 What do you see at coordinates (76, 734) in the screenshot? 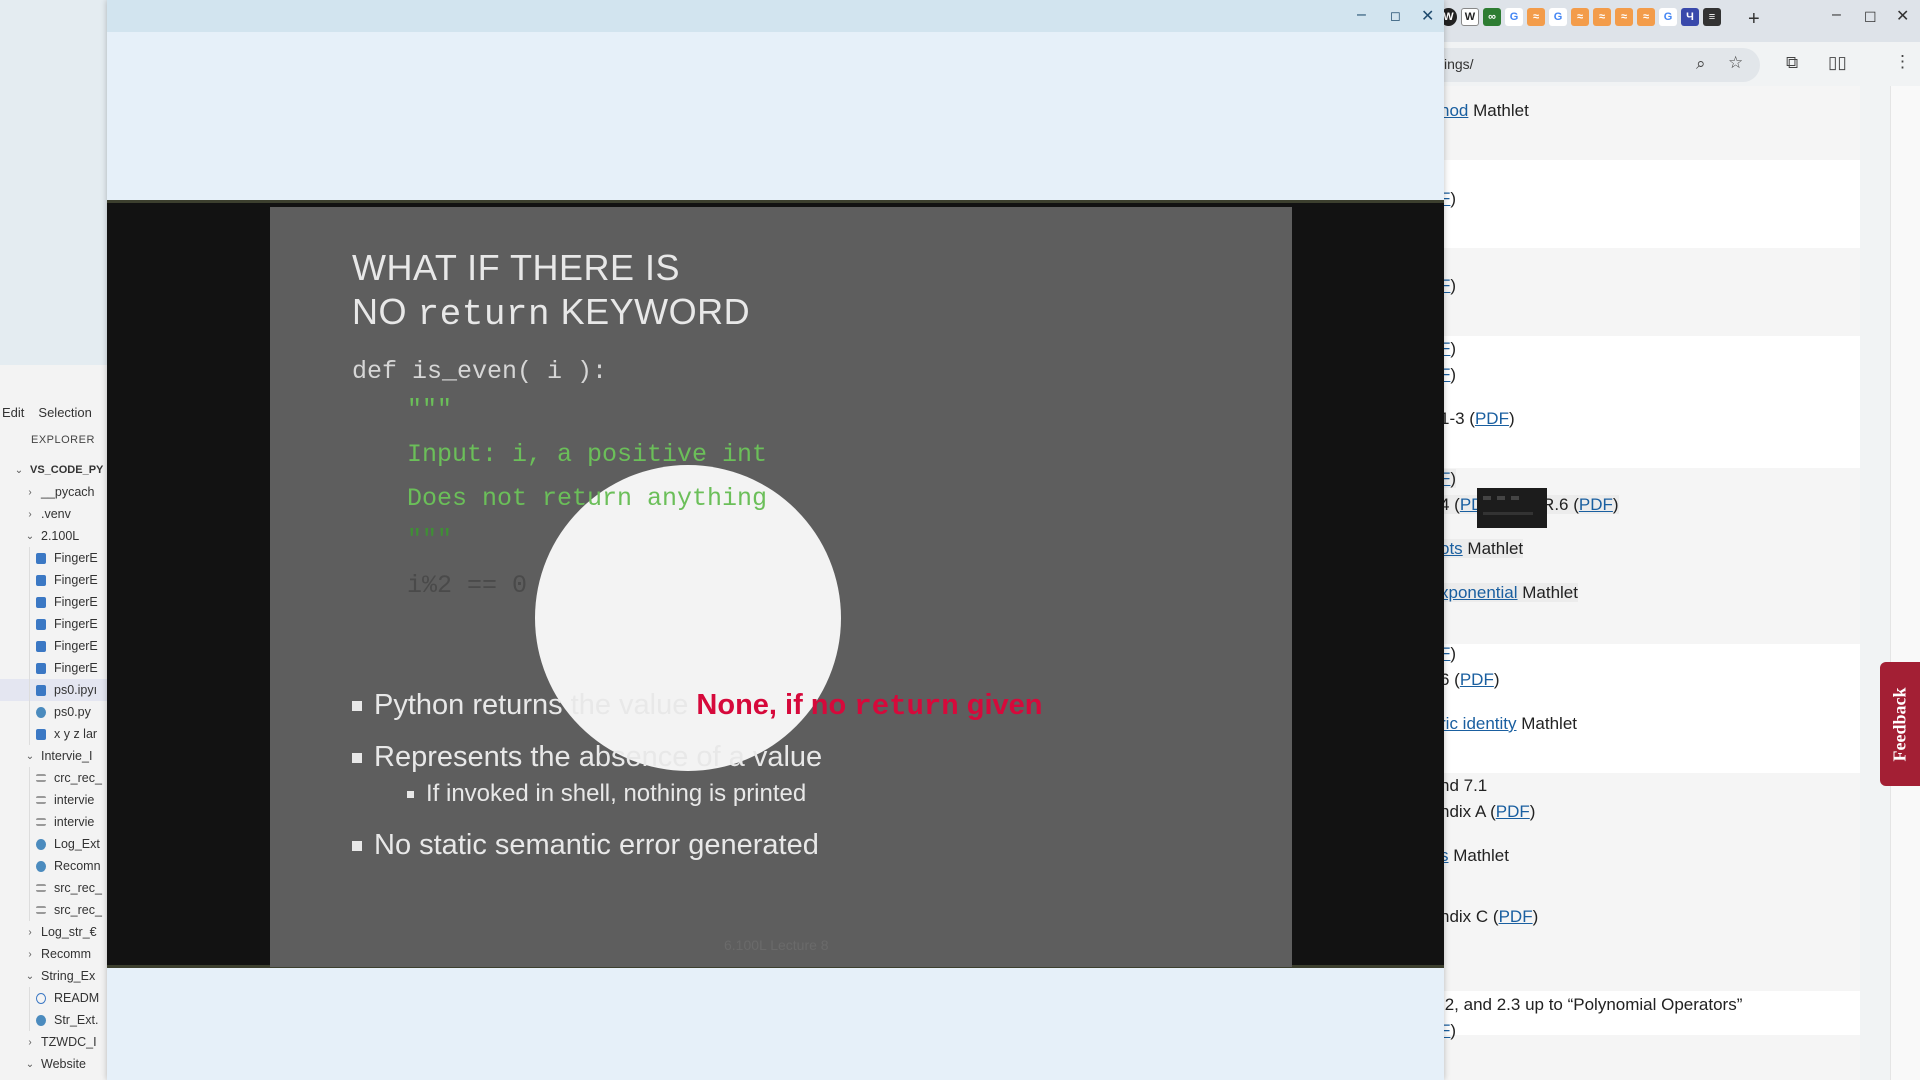
I see `tree-item-label: x y z lar` at bounding box center [76, 734].